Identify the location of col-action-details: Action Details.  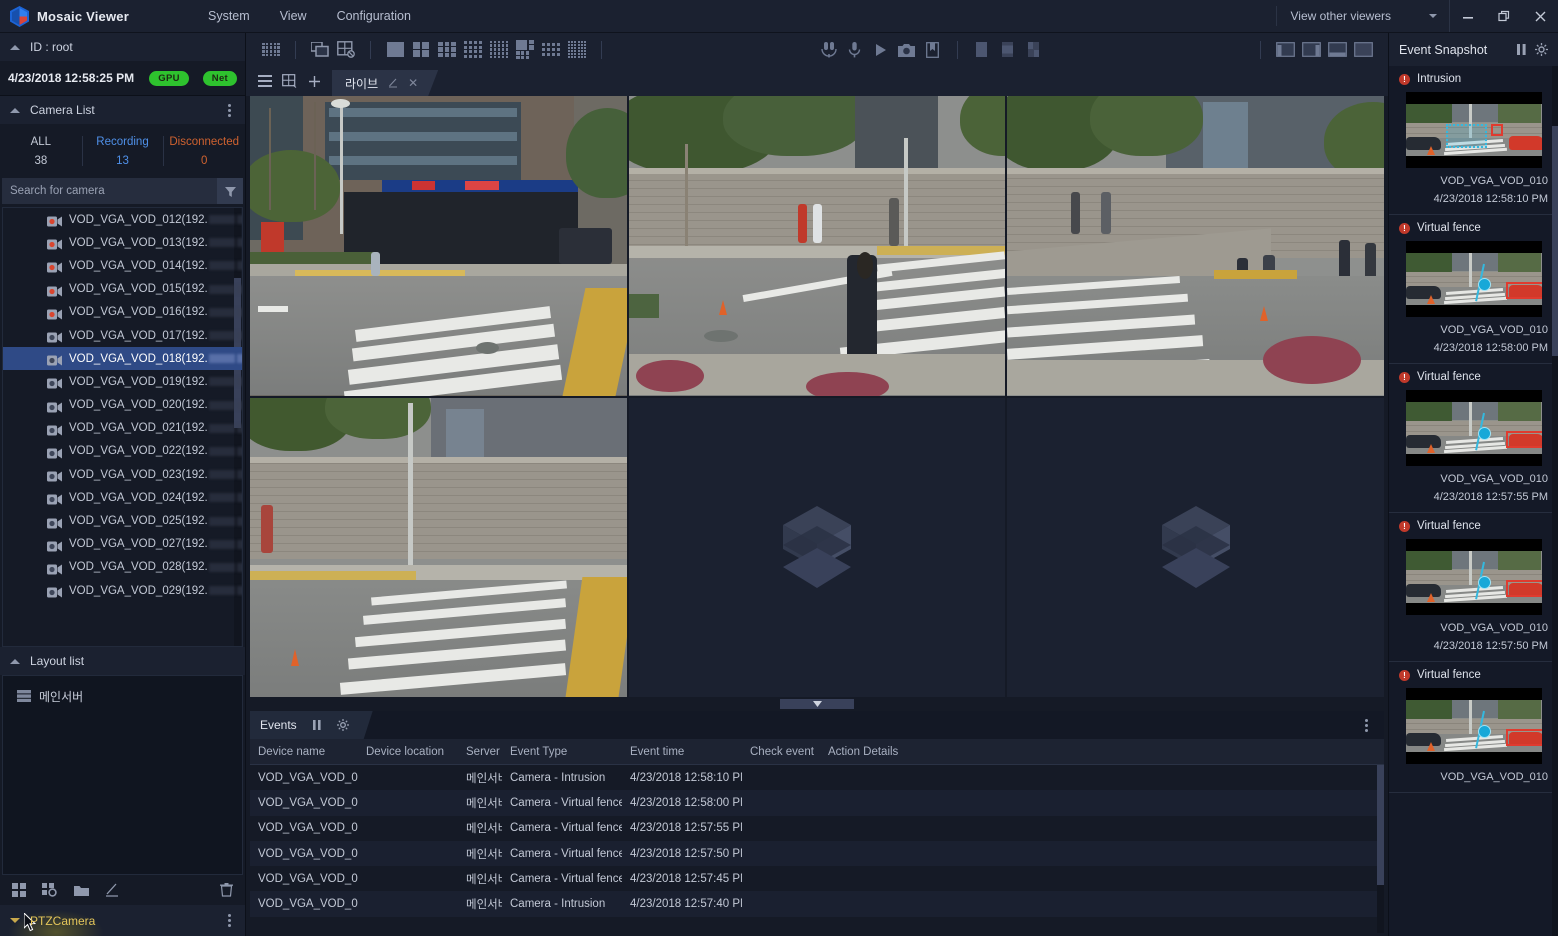
(1102, 752).